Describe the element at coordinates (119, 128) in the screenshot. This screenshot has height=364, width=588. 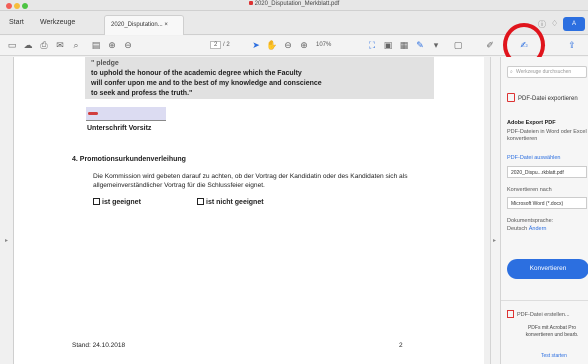
I see `signature-label: Unterschrift Vorsitz` at that location.